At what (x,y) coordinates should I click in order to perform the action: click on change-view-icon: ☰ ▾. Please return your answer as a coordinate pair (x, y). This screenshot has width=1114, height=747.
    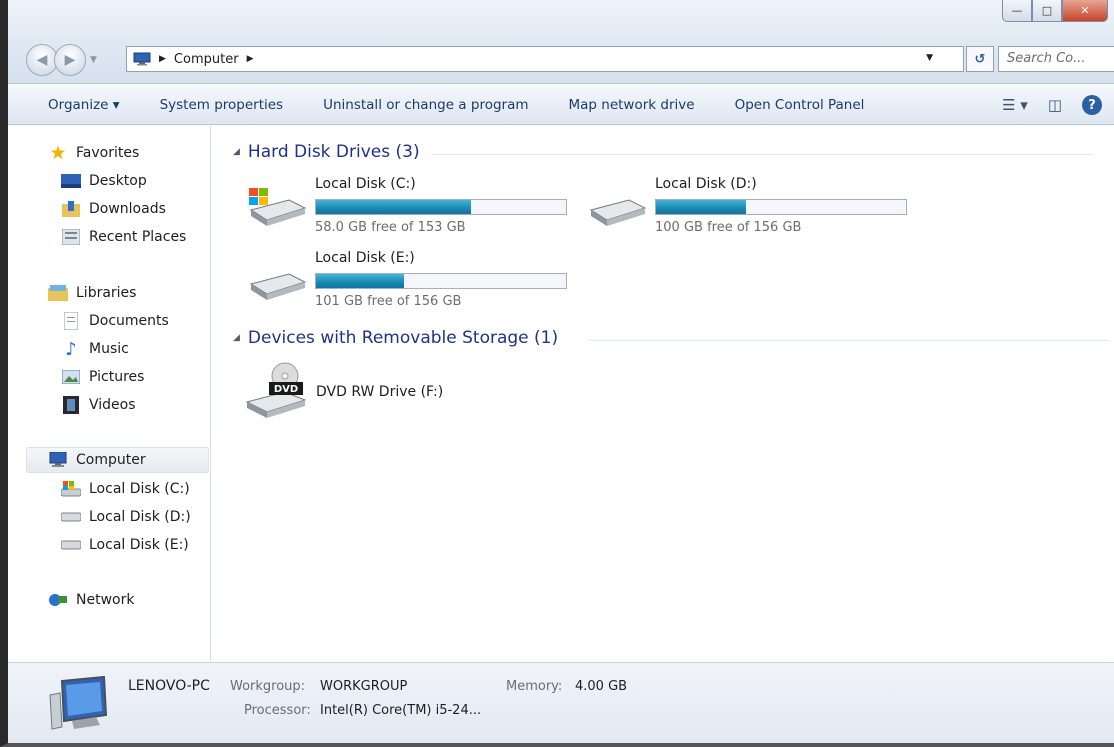
    Looking at the image, I should click on (1015, 105).